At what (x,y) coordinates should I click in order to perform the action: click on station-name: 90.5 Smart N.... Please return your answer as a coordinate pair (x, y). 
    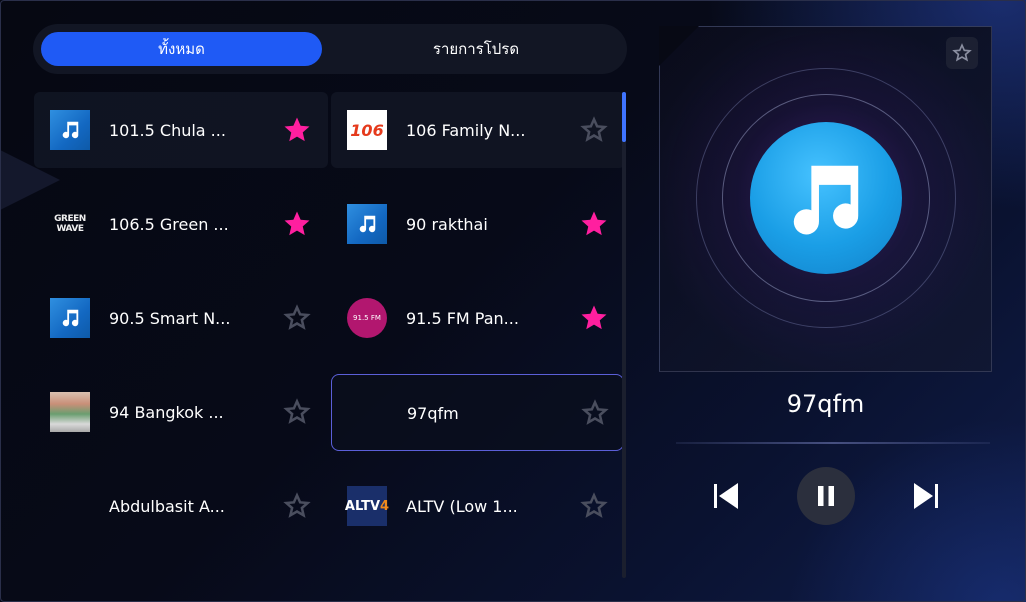
    Looking at the image, I should click on (170, 318).